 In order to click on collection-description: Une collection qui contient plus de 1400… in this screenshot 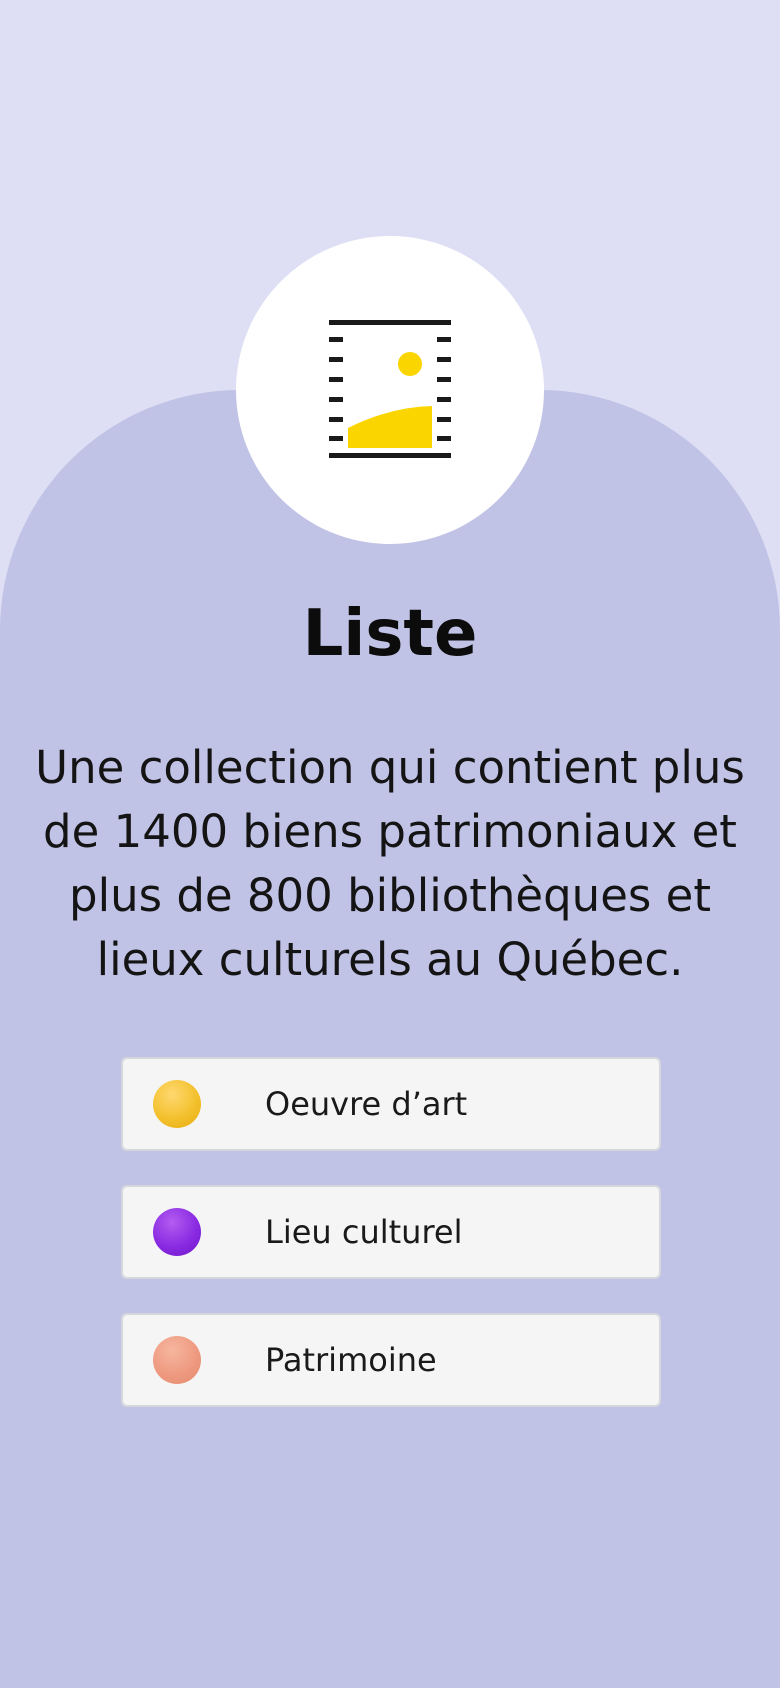, I will do `click(390, 863)`.